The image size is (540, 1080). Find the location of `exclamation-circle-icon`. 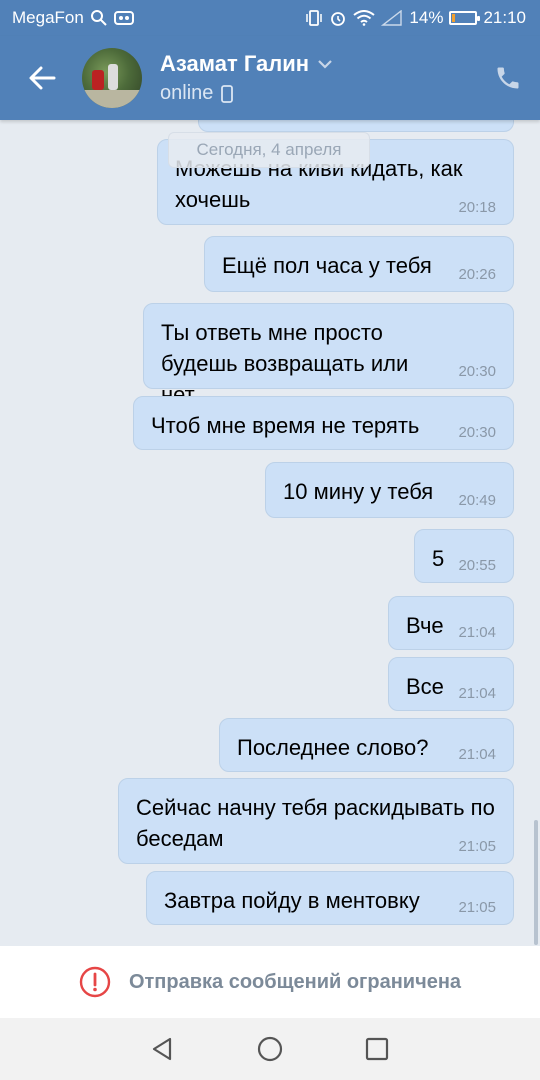

exclamation-circle-icon is located at coordinates (95, 982).